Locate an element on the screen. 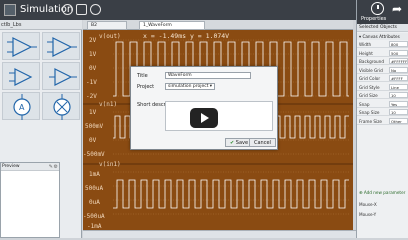  preview-header: Preview ✎ ⚙ is located at coordinates (30, 167).